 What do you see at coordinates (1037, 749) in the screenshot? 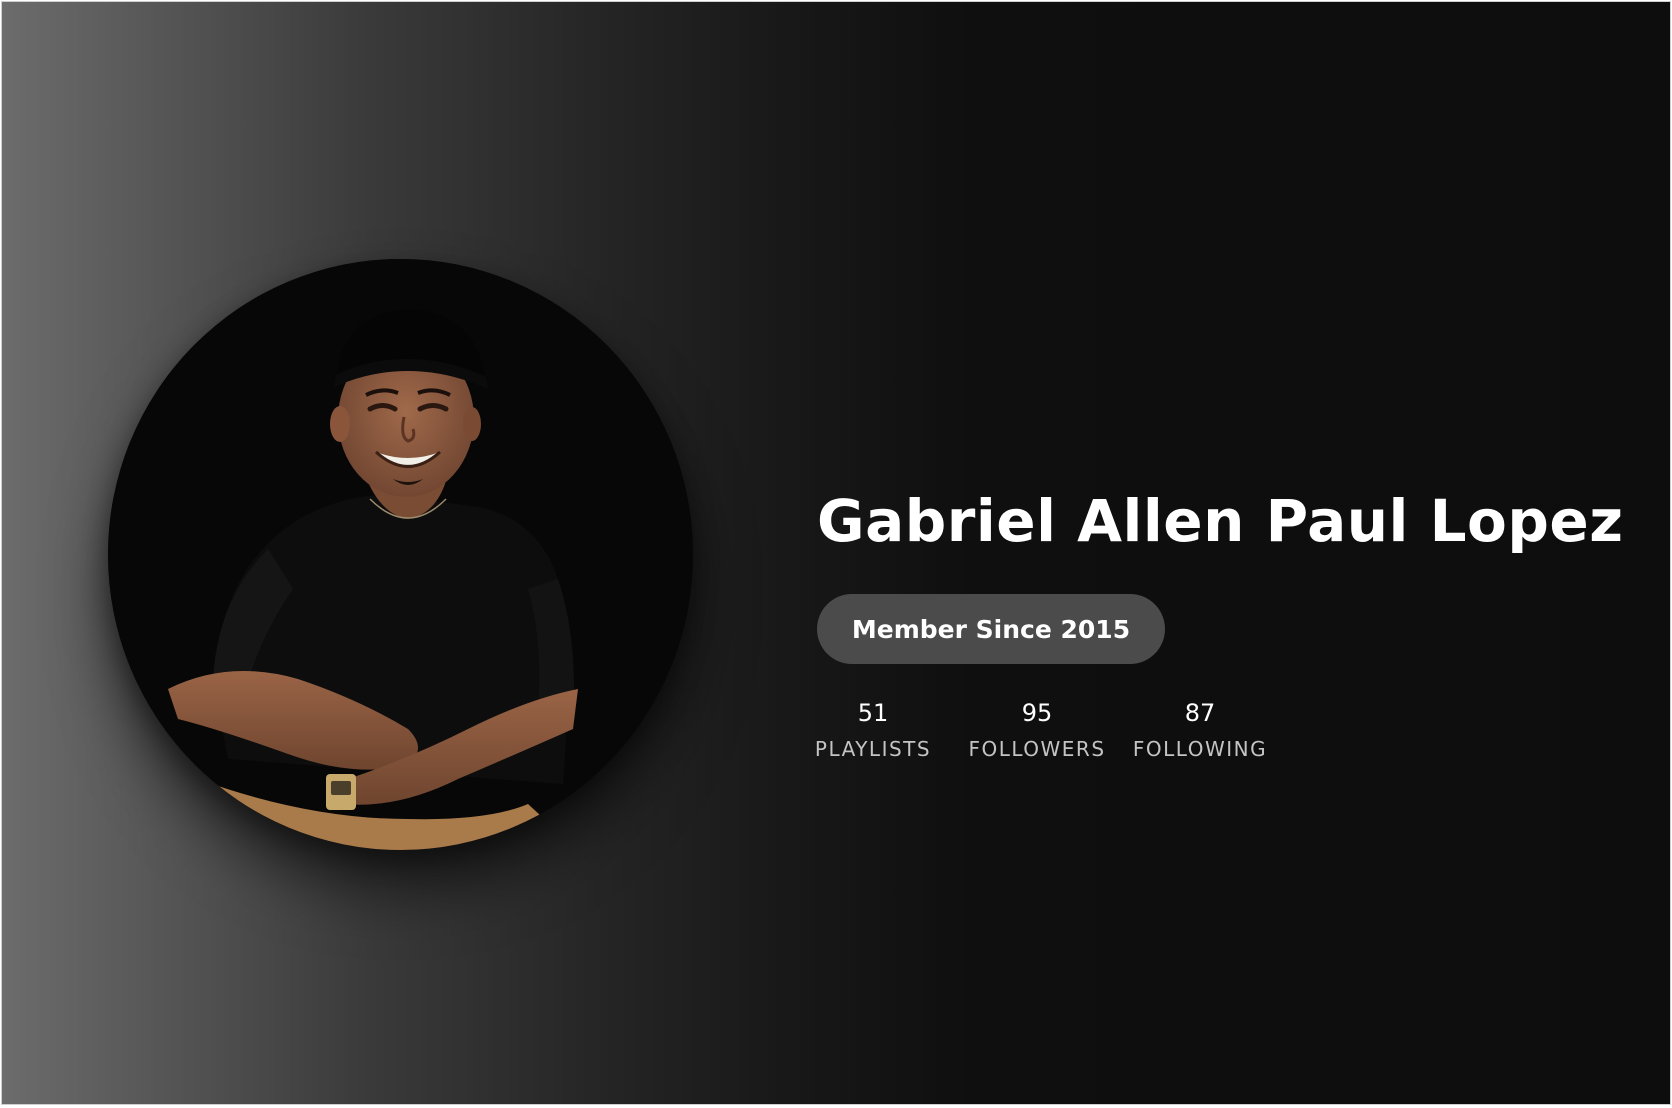
I see `followers-label: FOLLOWERS` at bounding box center [1037, 749].